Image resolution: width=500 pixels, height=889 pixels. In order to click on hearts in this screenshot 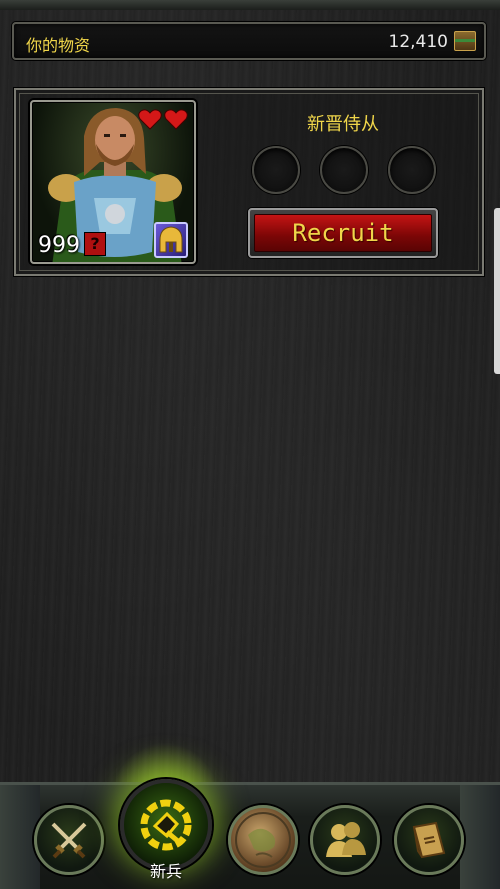, I will do `click(163, 119)`.